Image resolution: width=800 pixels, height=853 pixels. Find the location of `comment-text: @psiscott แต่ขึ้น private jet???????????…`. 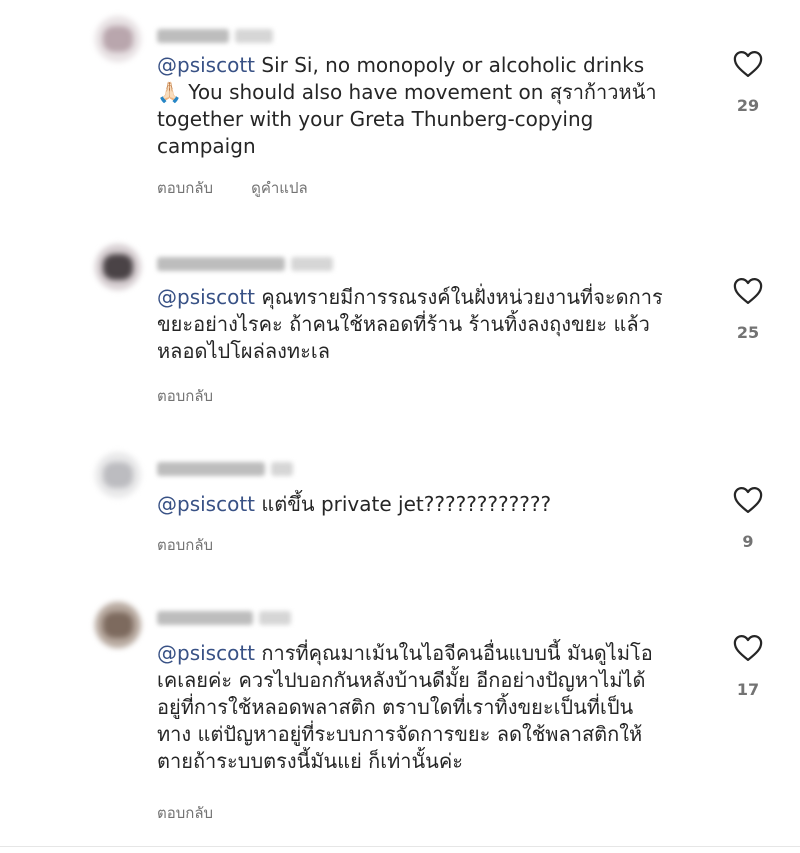

comment-text: @psiscott แต่ขึ้น private jet???????????… is located at coordinates (354, 504).